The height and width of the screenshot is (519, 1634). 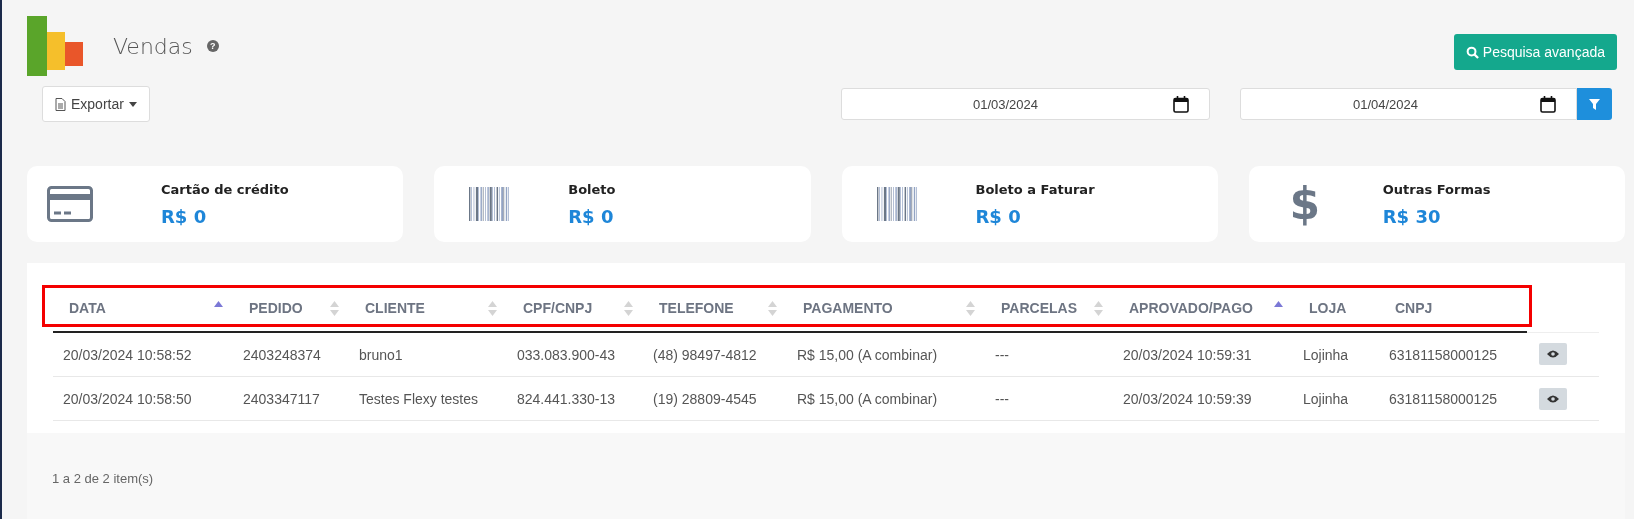 What do you see at coordinates (127, 354) in the screenshot?
I see `table-cell: 20/03/2024 10:58:52` at bounding box center [127, 354].